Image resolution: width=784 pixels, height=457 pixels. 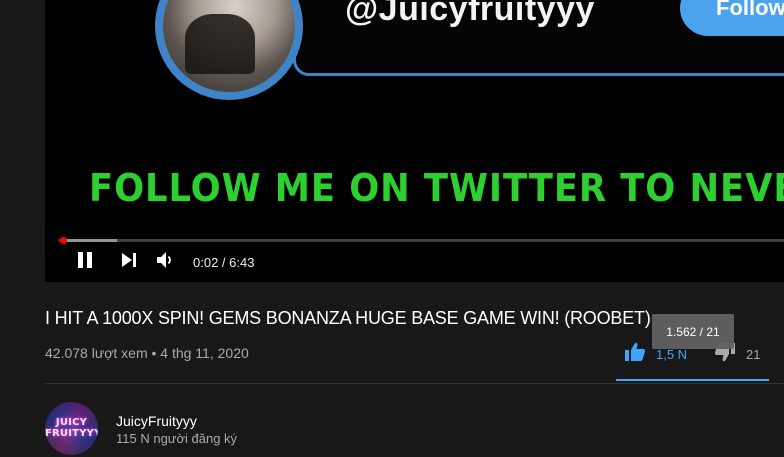 I want to click on section-divider, so click(x=414, y=383).